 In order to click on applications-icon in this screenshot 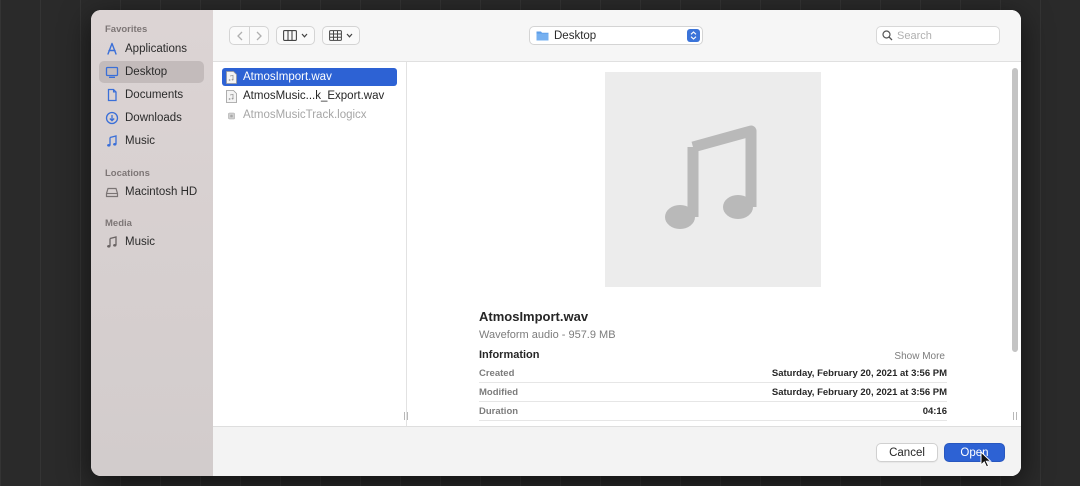, I will do `click(112, 49)`.